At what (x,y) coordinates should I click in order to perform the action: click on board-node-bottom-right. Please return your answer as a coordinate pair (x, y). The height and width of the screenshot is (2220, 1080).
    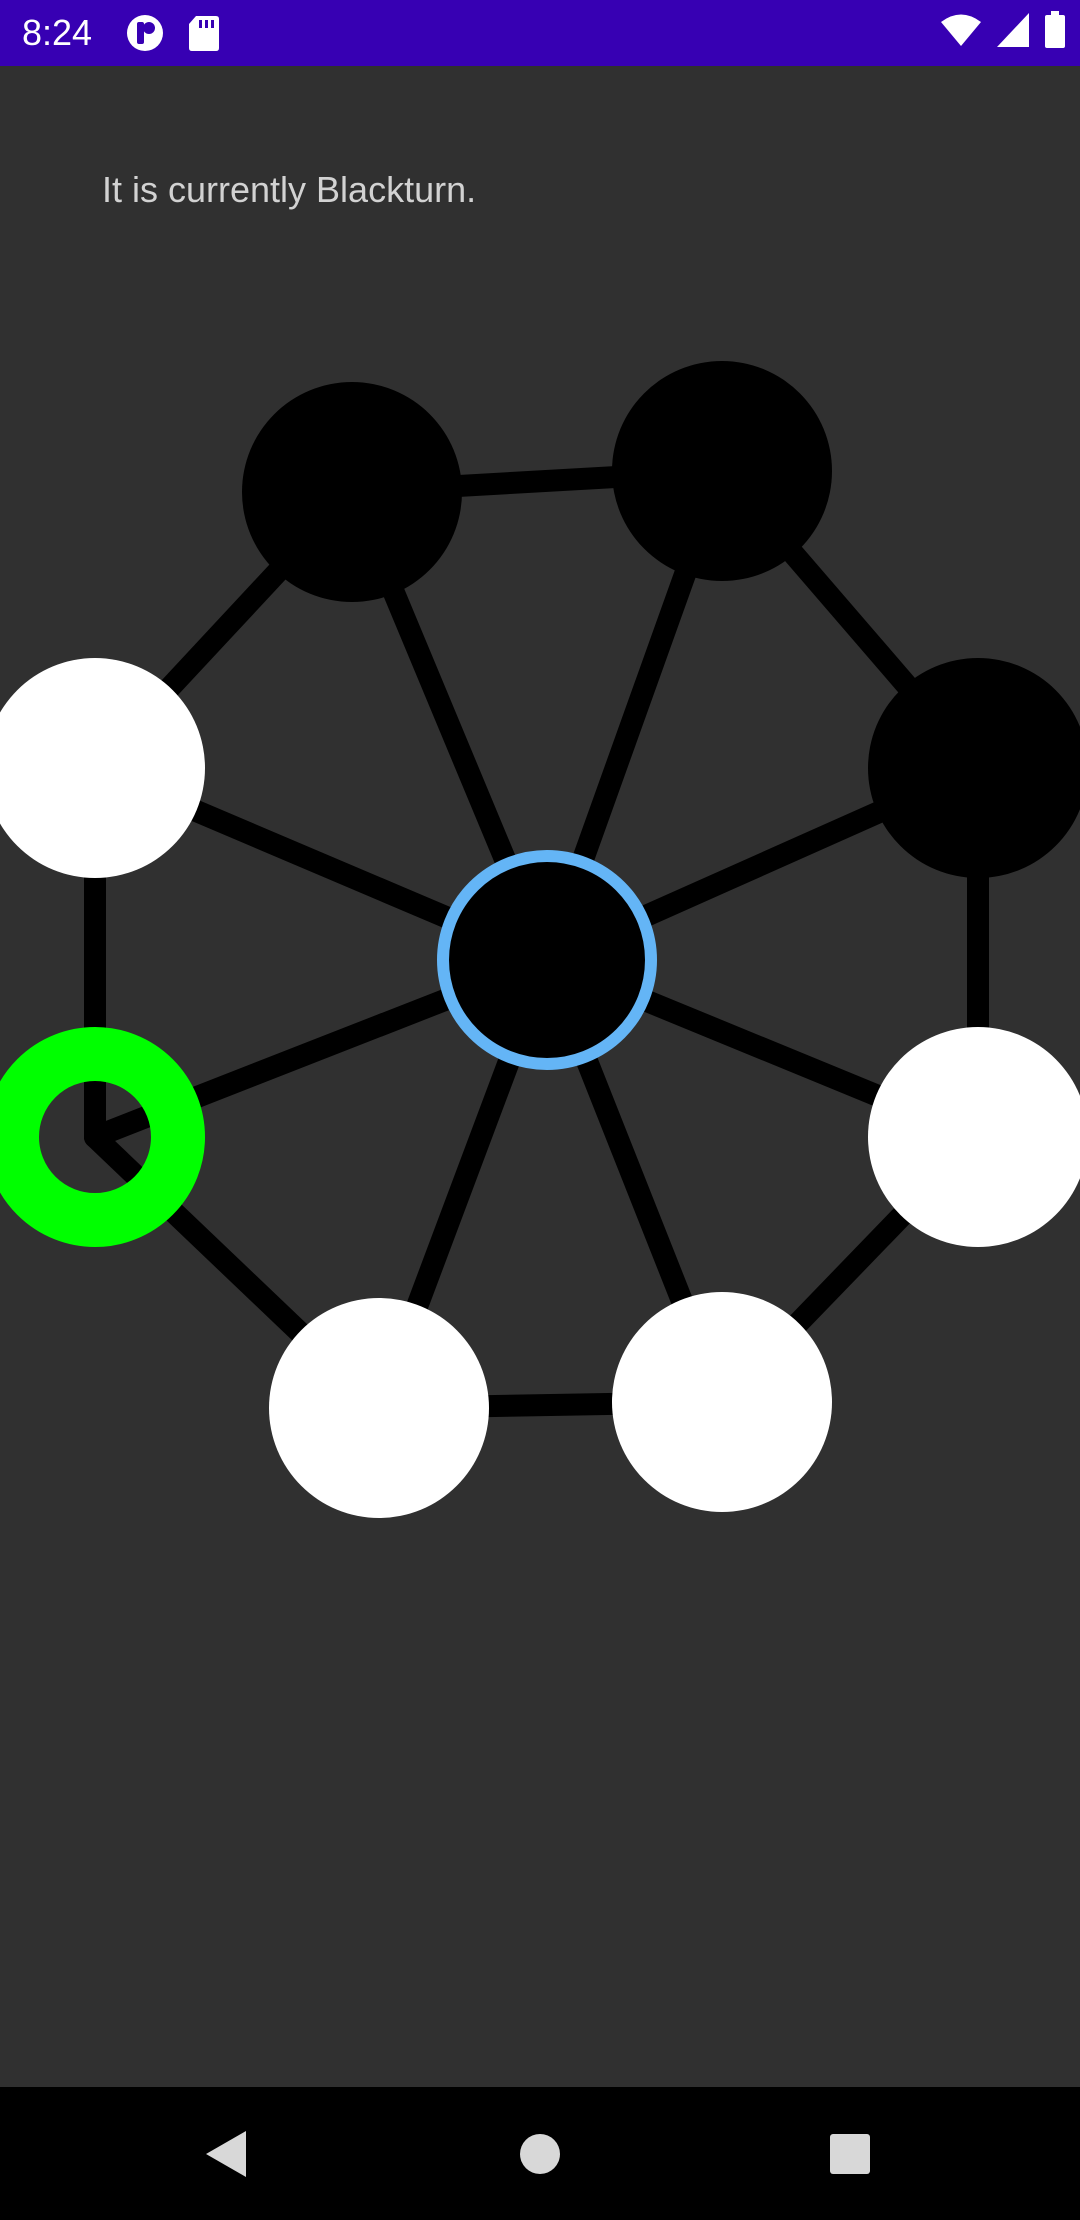
    Looking at the image, I should click on (722, 1402).